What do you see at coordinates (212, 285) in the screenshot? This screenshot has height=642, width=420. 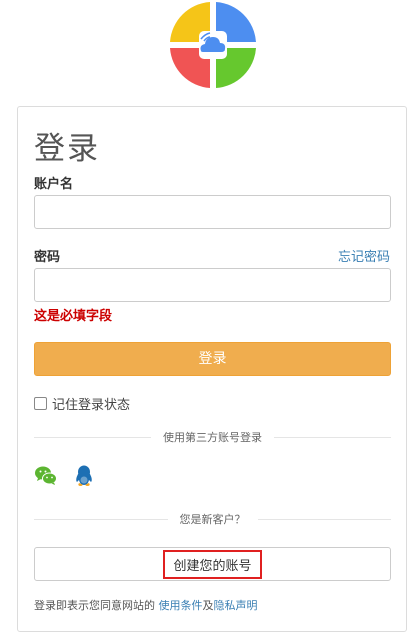 I see `password-input` at bounding box center [212, 285].